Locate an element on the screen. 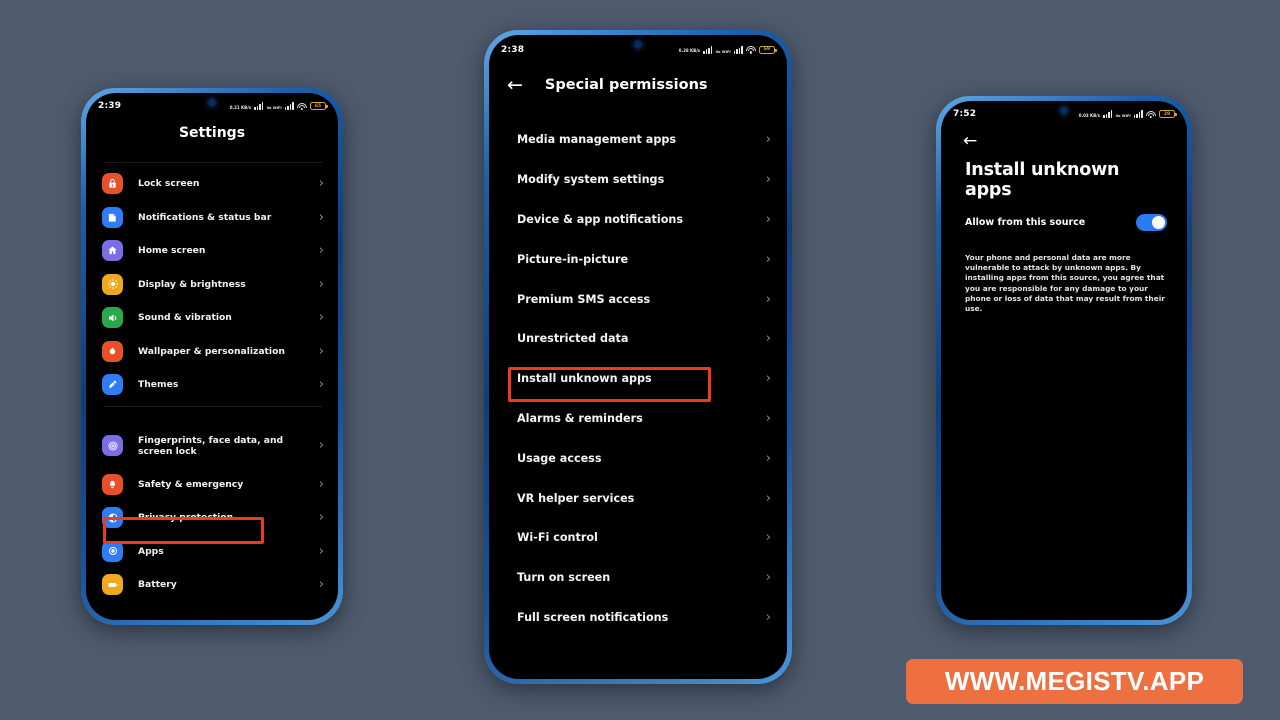  status-icon-group: 0.03 KB/s Vo WiFi 29 is located at coordinates (1127, 114).